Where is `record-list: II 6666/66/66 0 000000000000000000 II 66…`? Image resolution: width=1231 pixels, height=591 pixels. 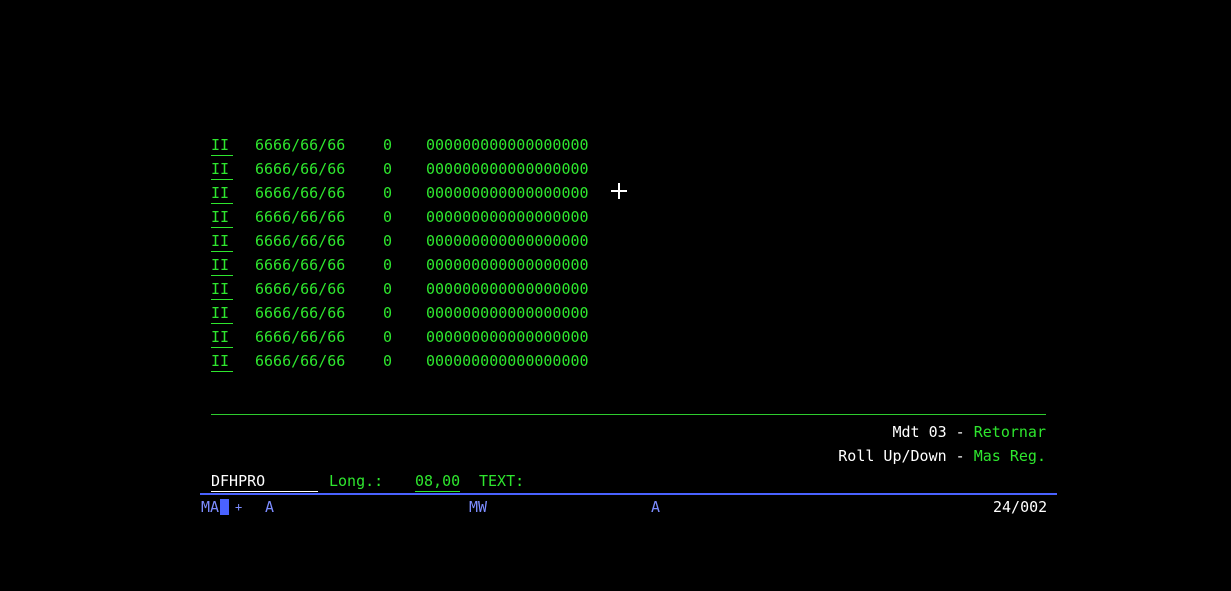
record-list: II 6666/66/66 0 000000000000000000 II 66… is located at coordinates (400, 255).